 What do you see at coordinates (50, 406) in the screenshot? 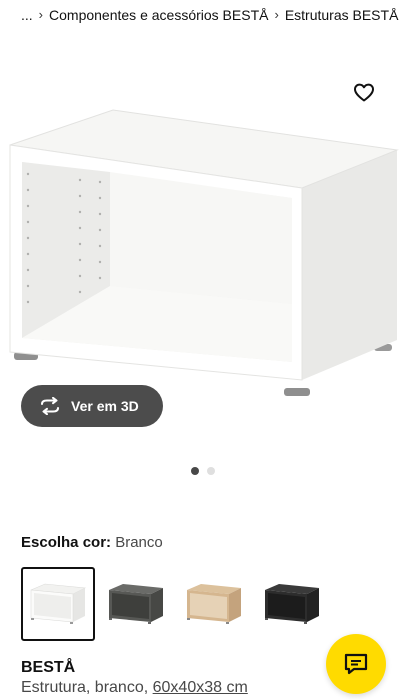
I see `rotate-3d-icon` at bounding box center [50, 406].